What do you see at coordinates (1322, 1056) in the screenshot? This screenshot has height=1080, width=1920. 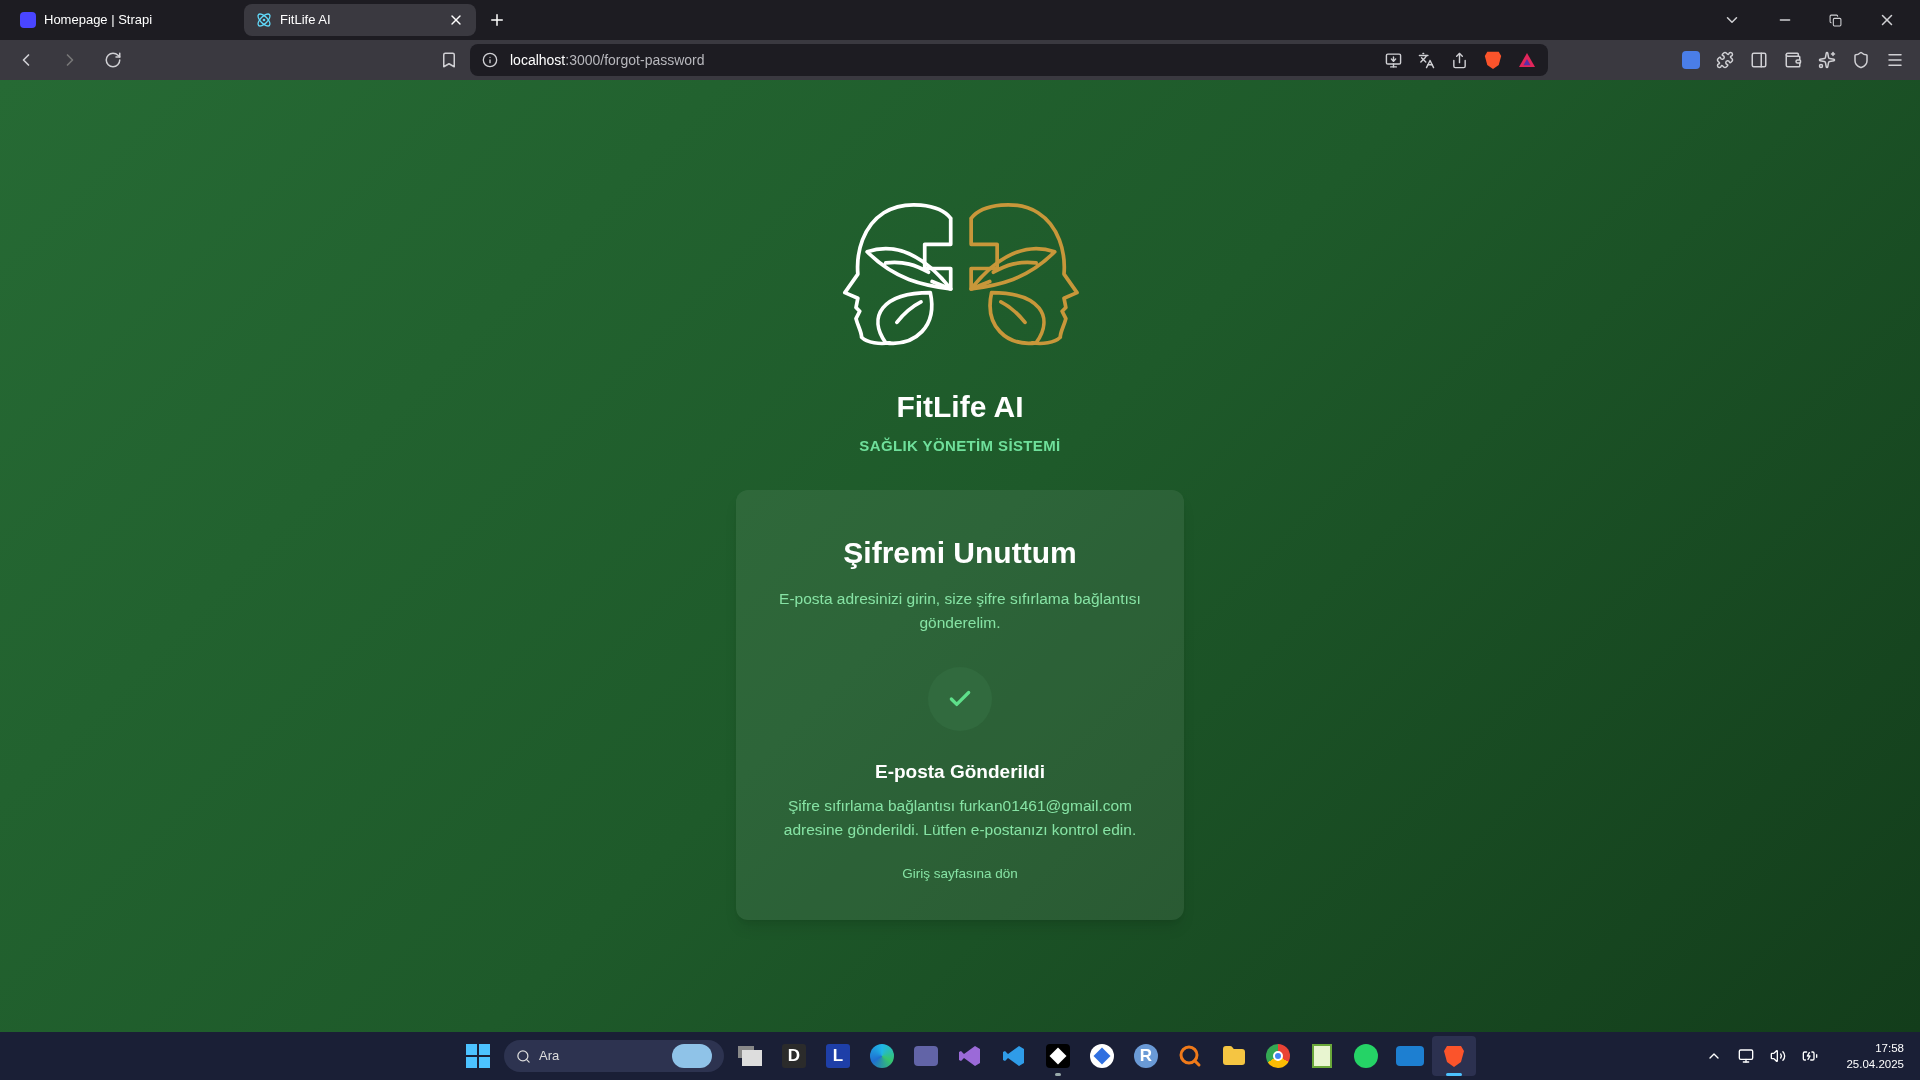 I see `notepad-icon` at bounding box center [1322, 1056].